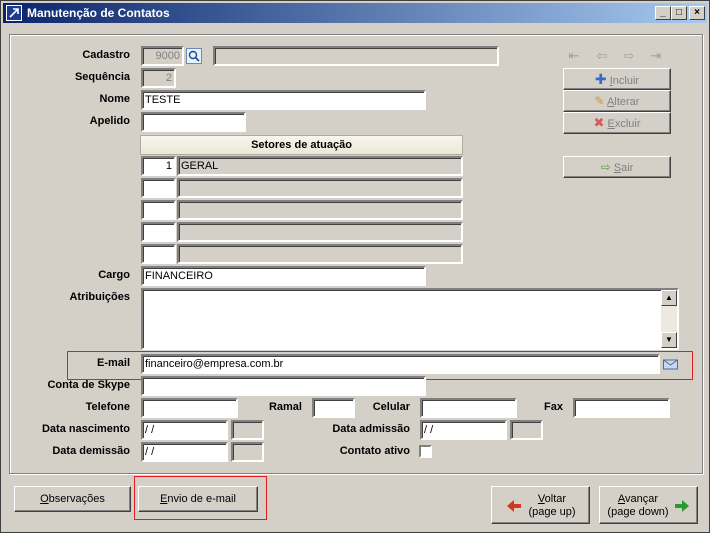  What do you see at coordinates (574, 56) in the screenshot?
I see `first-record-icon: ⇤` at bounding box center [574, 56].